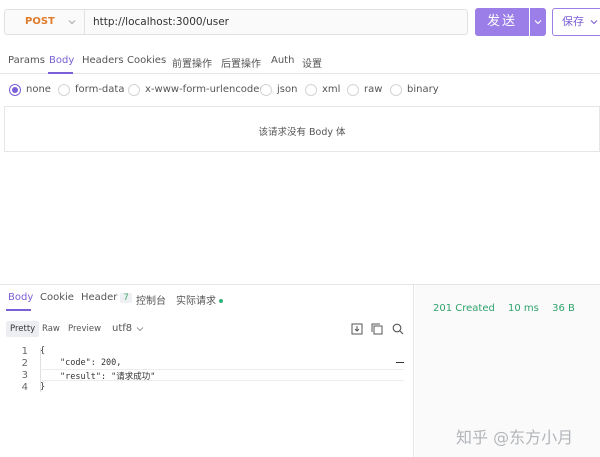 This screenshot has height=457, width=600. Describe the element at coordinates (18, 310) in the screenshot. I see `active-response-tab-indicator` at that location.